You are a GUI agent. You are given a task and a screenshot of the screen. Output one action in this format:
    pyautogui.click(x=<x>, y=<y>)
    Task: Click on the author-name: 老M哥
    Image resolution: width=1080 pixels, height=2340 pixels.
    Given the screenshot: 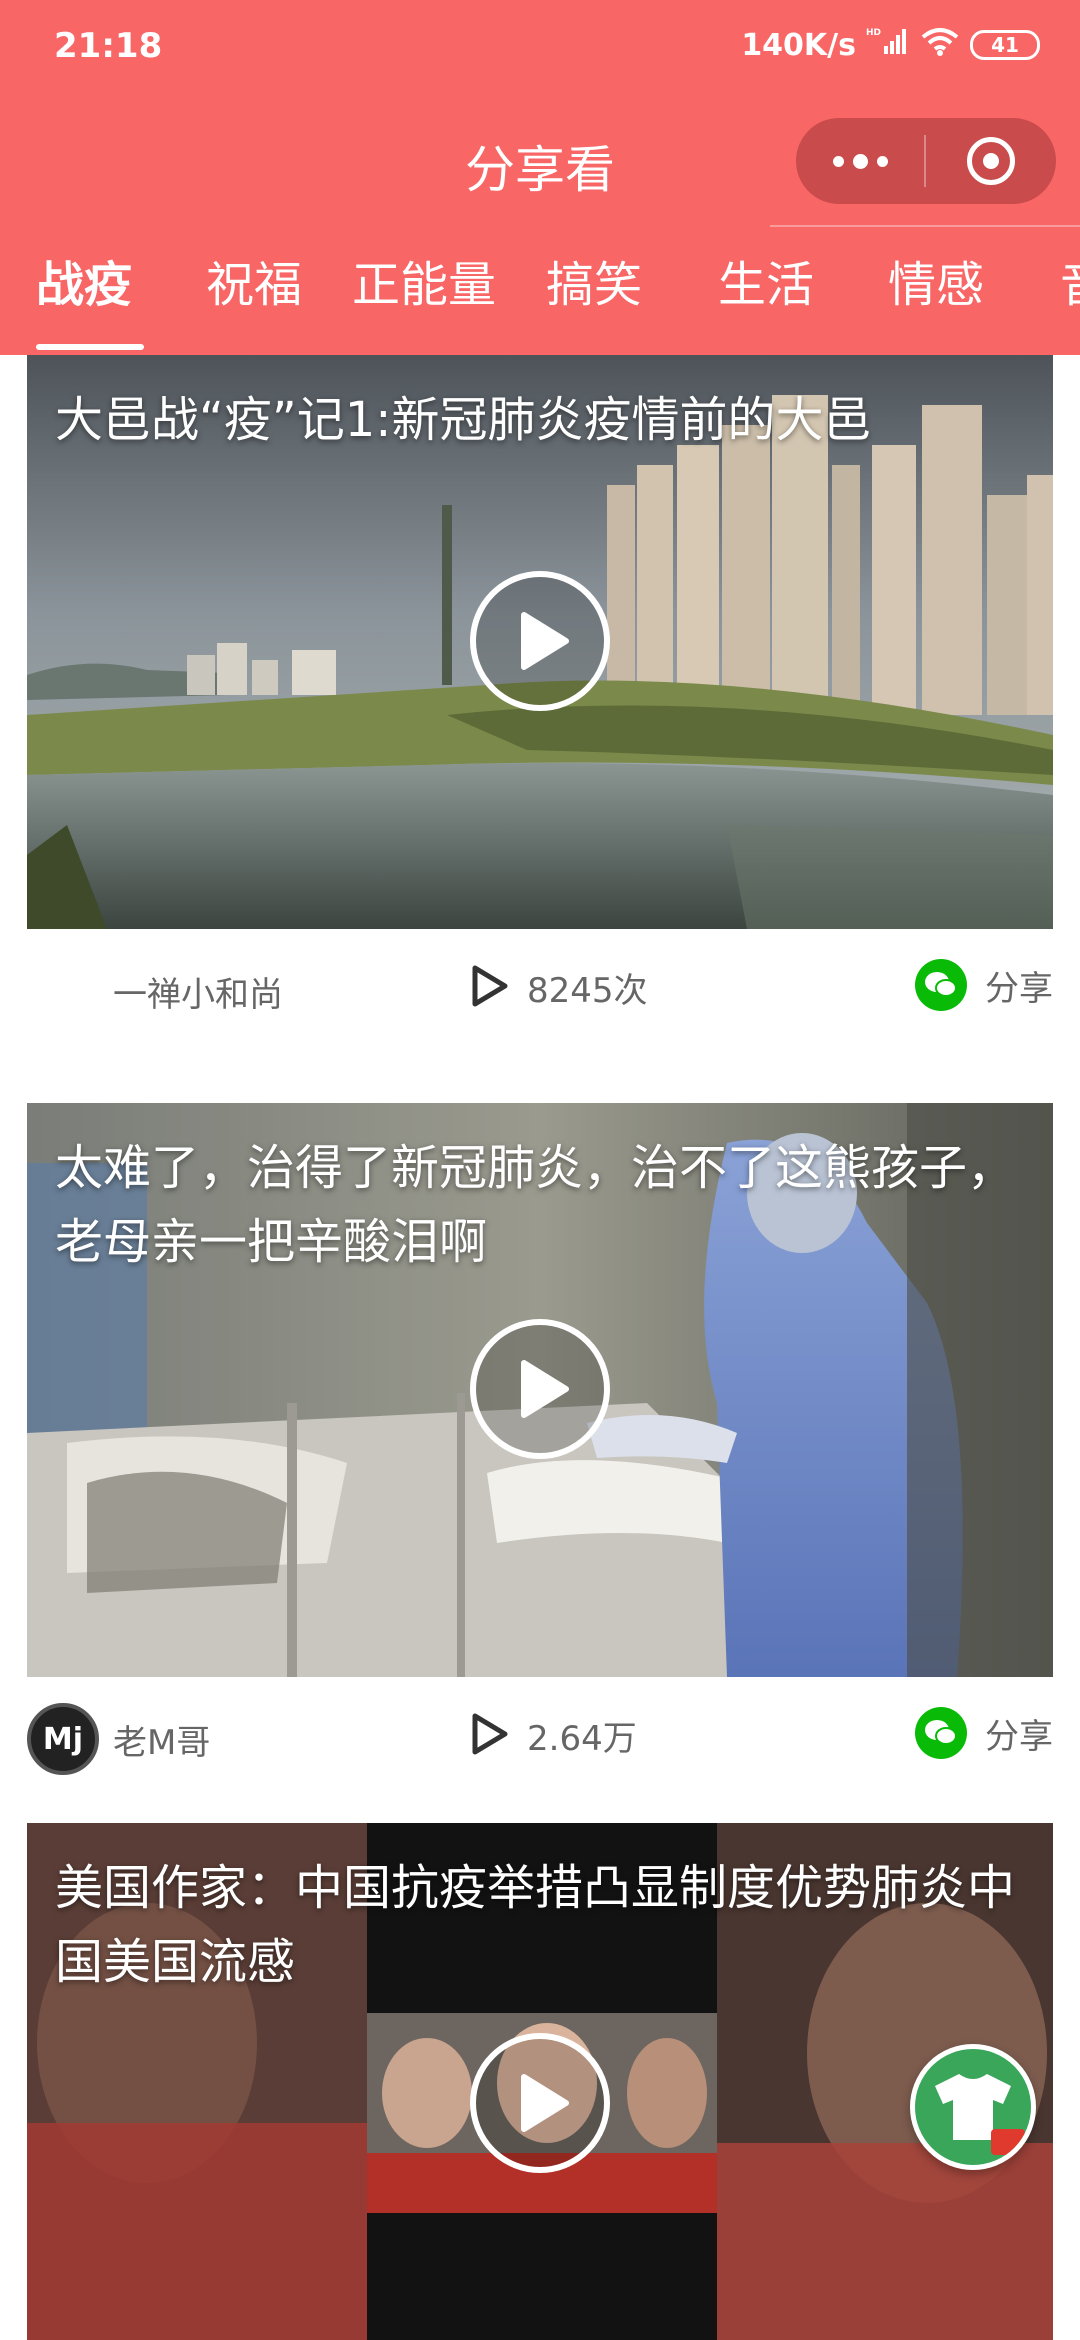 What is the action you would take?
    pyautogui.click(x=161, y=1739)
    